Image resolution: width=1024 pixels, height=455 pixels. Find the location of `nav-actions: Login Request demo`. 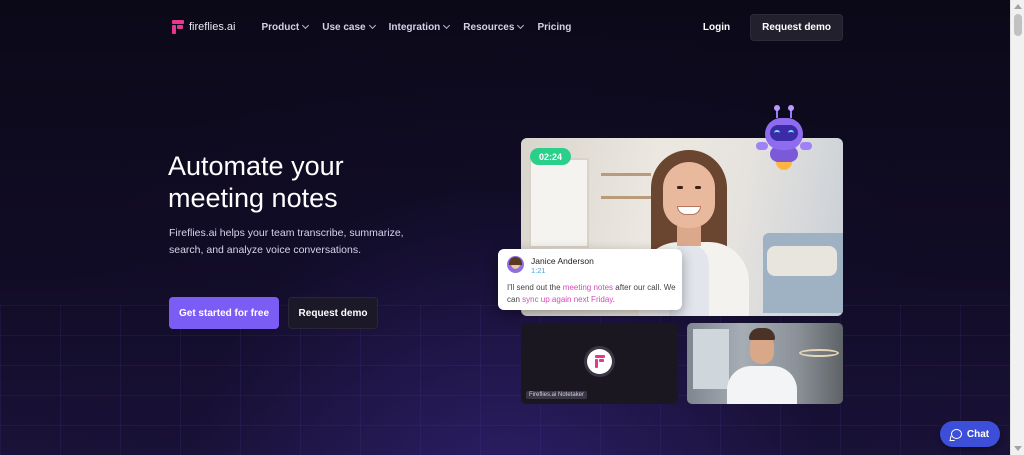

nav-actions: Login Request demo is located at coordinates (773, 27).